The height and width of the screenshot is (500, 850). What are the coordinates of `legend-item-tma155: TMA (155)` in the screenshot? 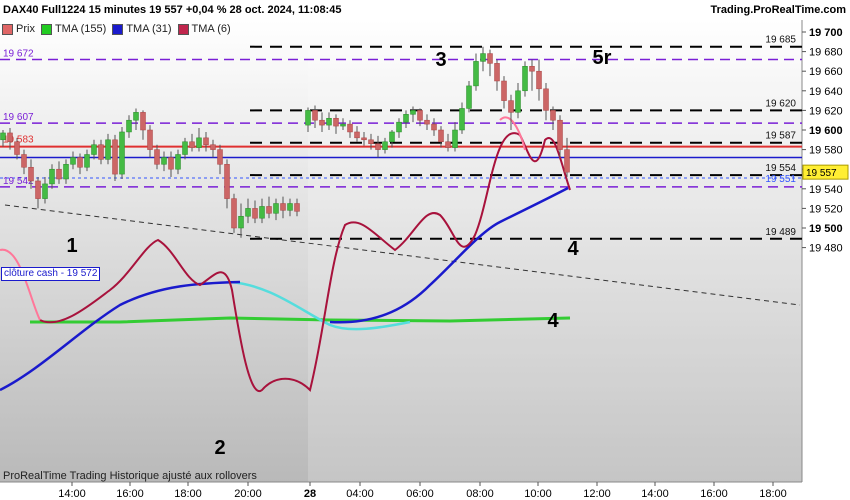 It's located at (73, 29).